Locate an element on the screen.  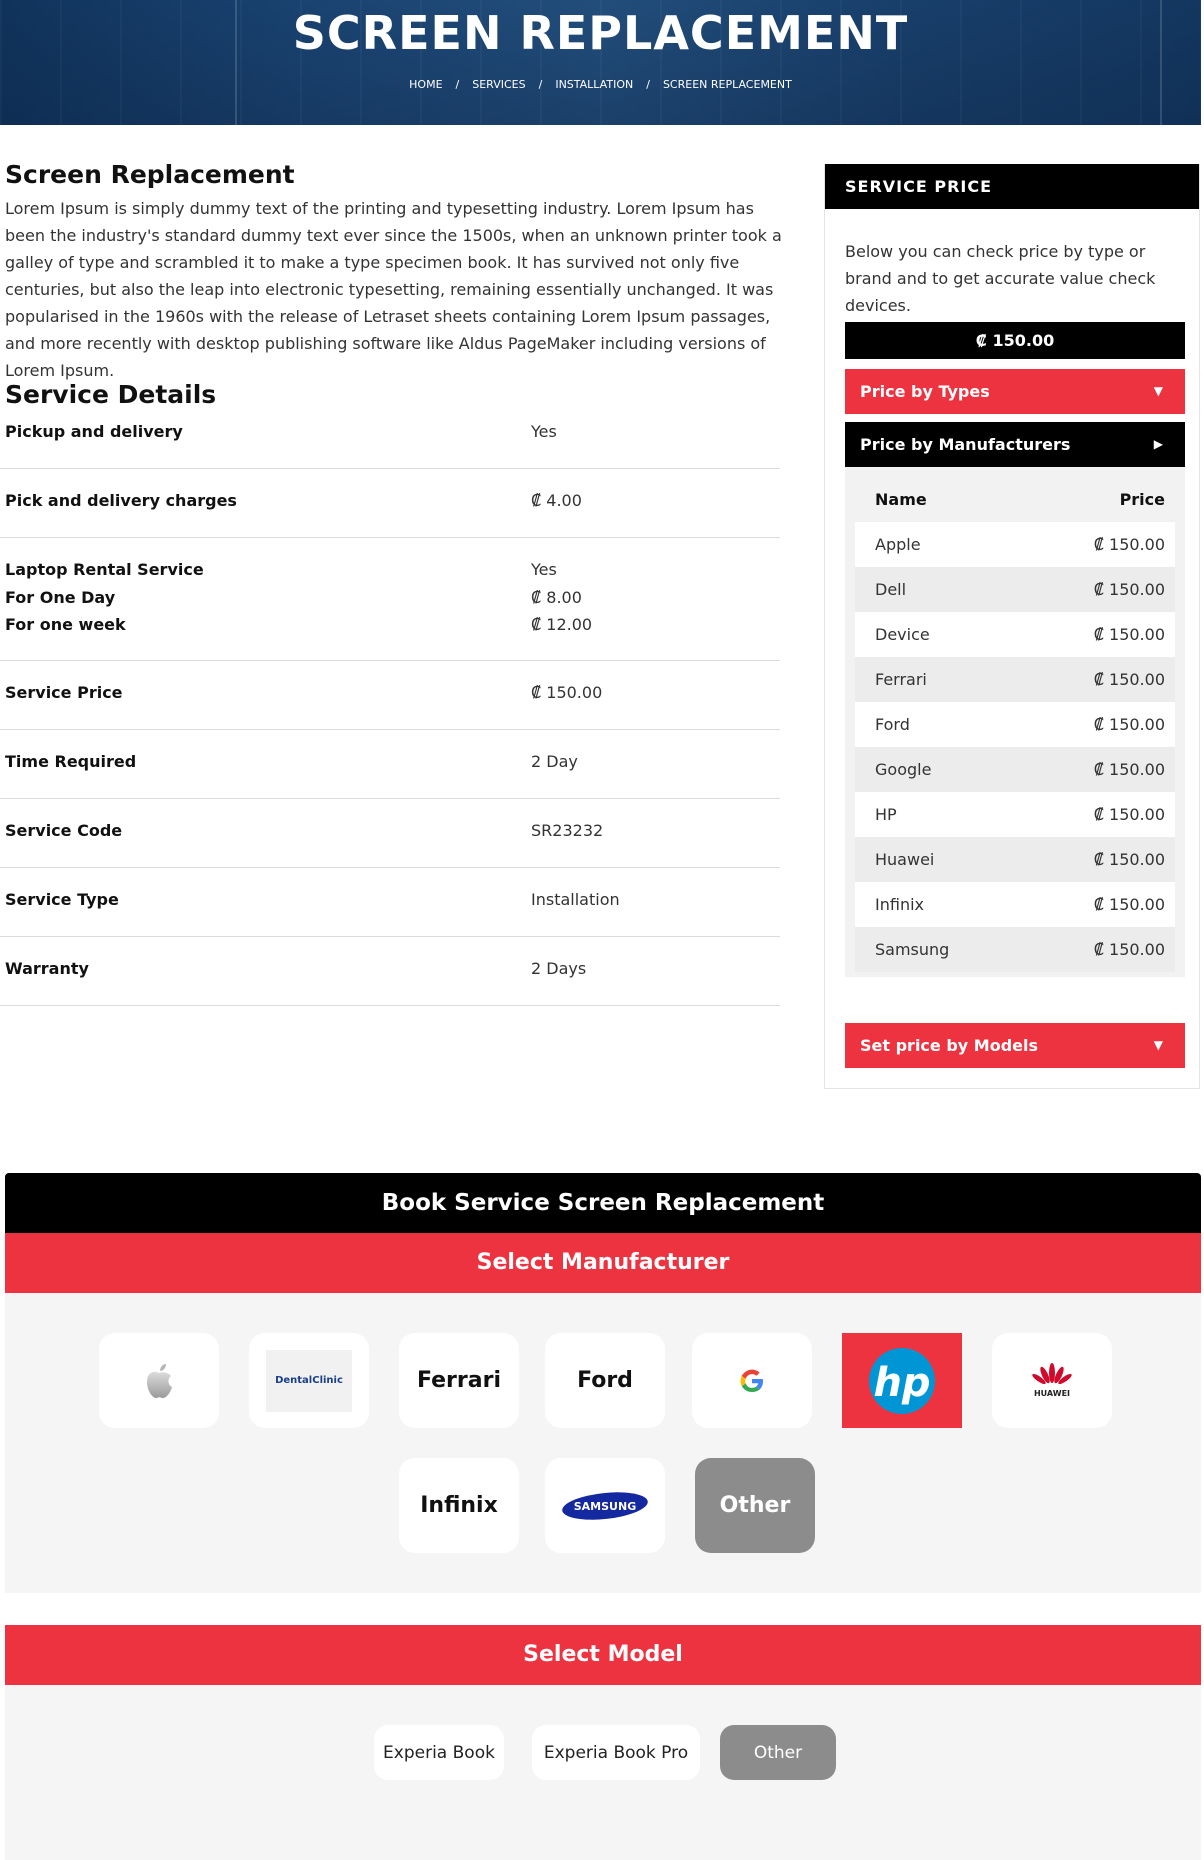
manufacturer-name: Device is located at coordinates (902, 634).